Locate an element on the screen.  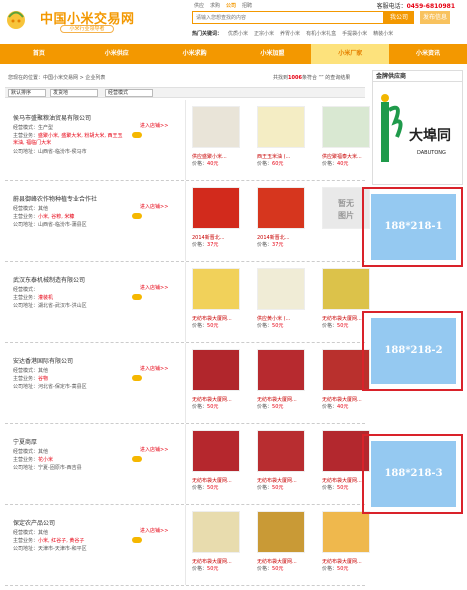
supplier-logo: 大埠同 DABUTONG is located at coordinates (417, 132).